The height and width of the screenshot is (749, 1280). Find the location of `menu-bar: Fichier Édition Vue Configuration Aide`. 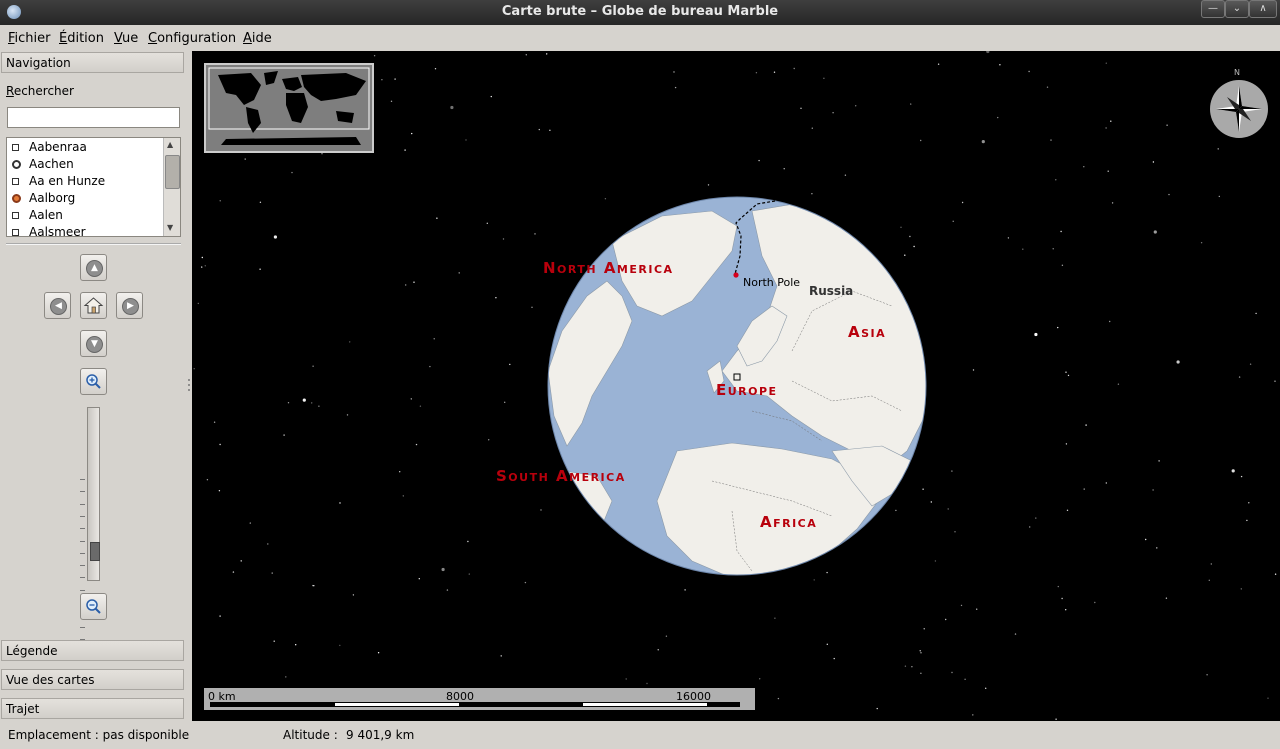

menu-bar: Fichier Édition Vue Configuration Aide is located at coordinates (640, 38).